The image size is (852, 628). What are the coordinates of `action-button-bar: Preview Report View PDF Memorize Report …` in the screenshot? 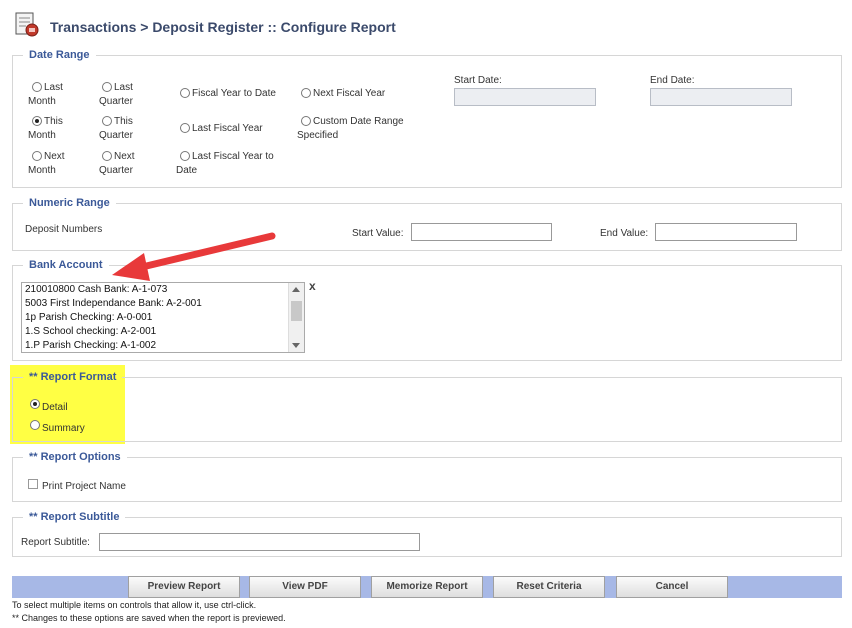 It's located at (427, 587).